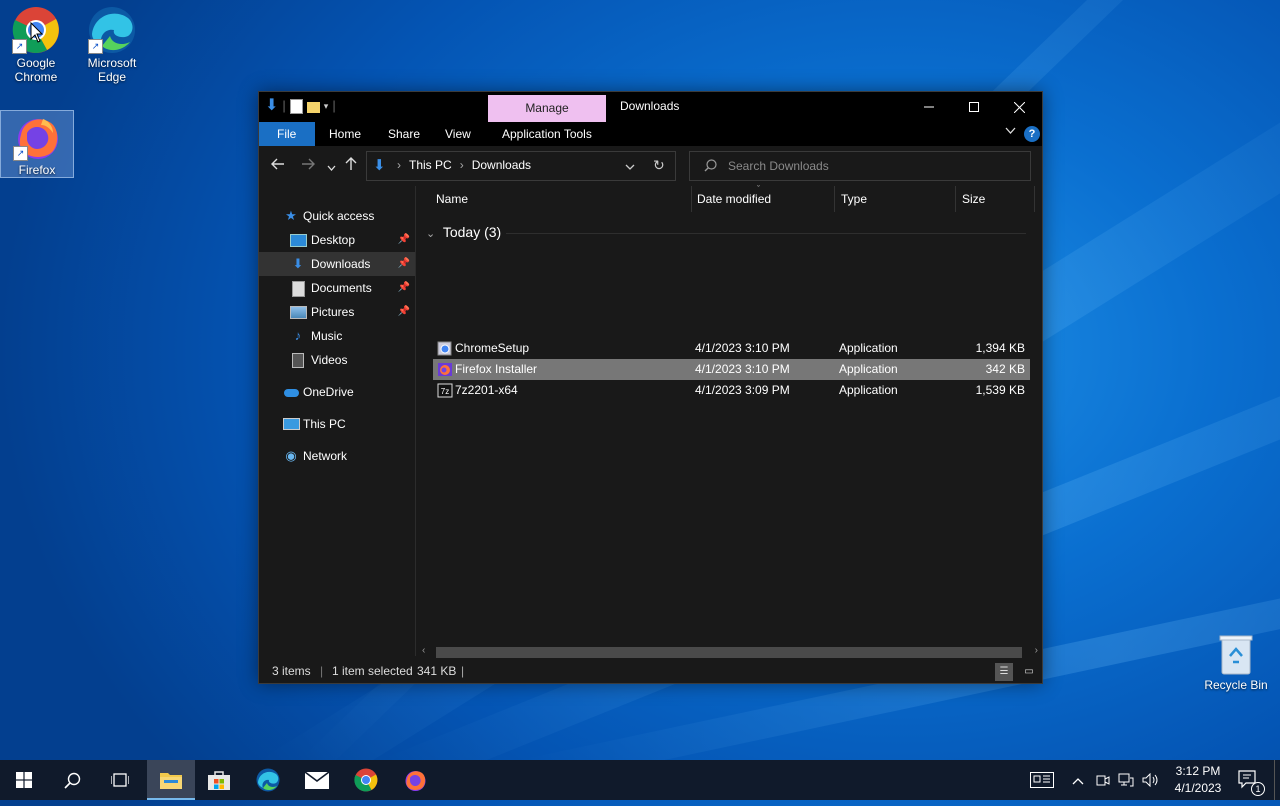 This screenshot has width=1280, height=806. Describe the element at coordinates (271, 106) in the screenshot. I see `down-arrow-icon: ⬇` at that location.